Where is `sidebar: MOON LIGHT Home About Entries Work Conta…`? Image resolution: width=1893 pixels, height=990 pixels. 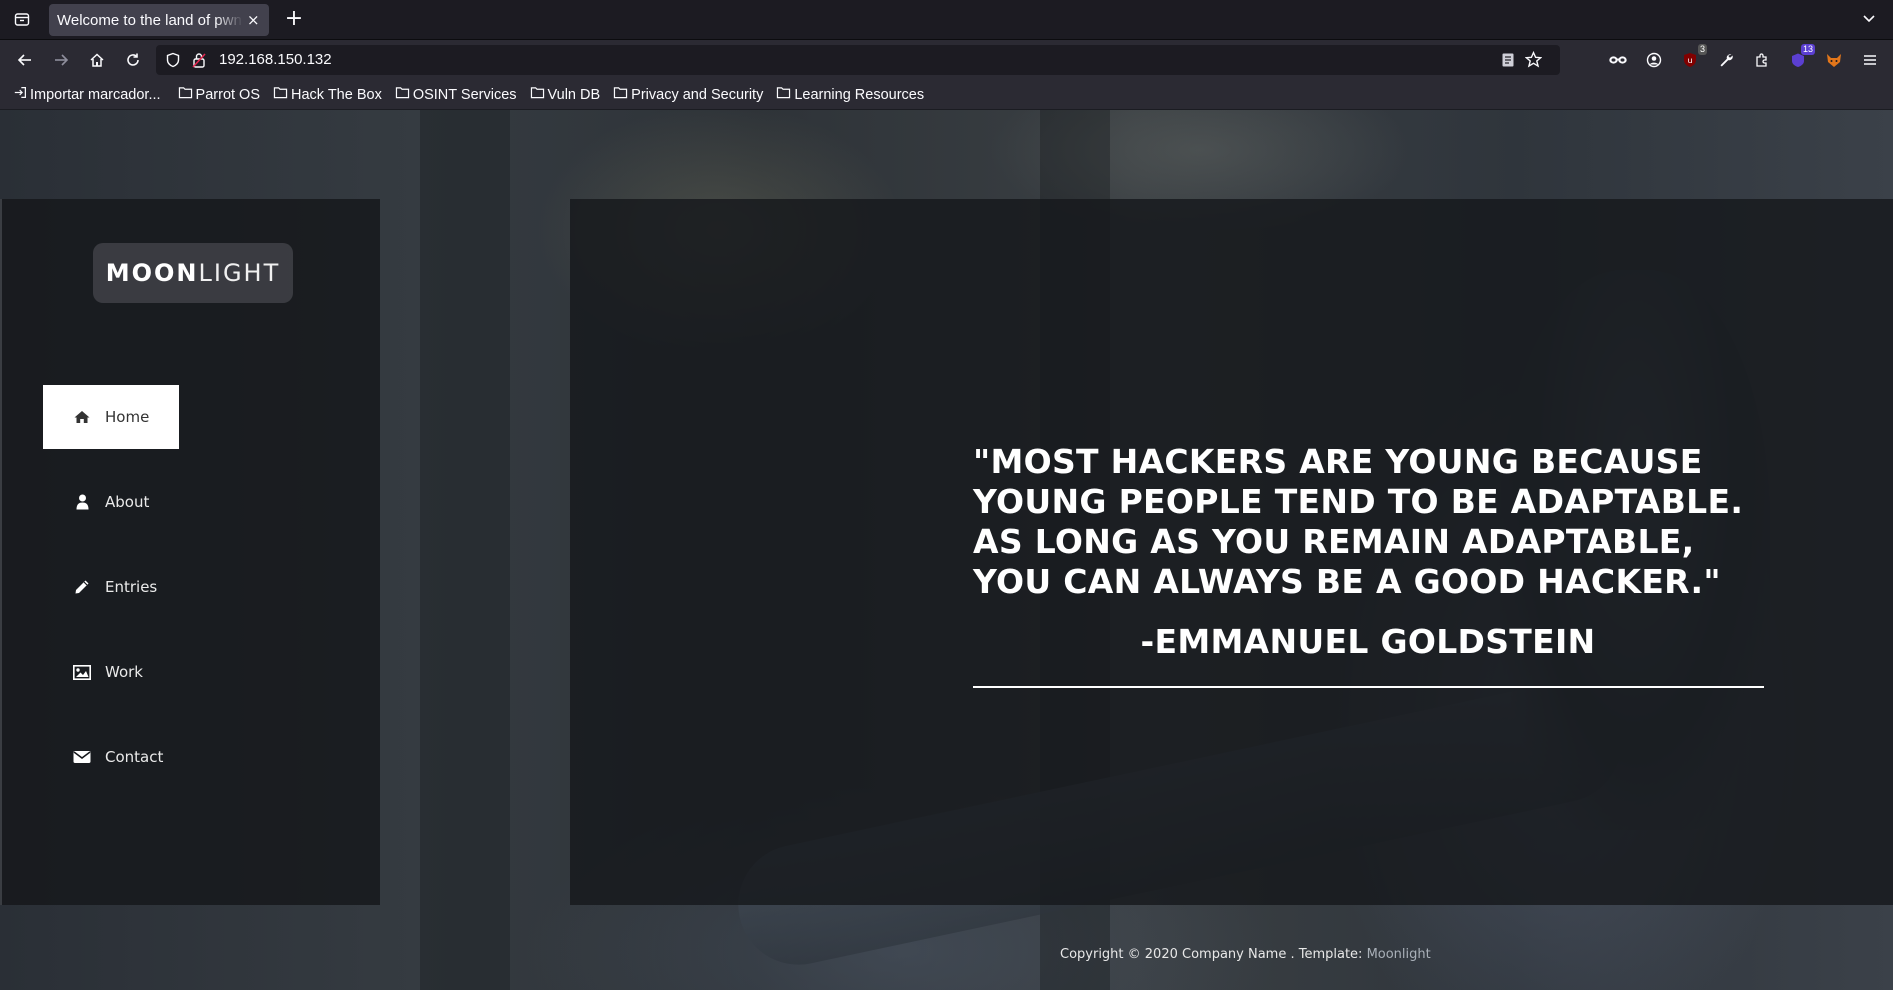
sidebar: MOON LIGHT Home About Entries Work Conta… is located at coordinates (190, 552).